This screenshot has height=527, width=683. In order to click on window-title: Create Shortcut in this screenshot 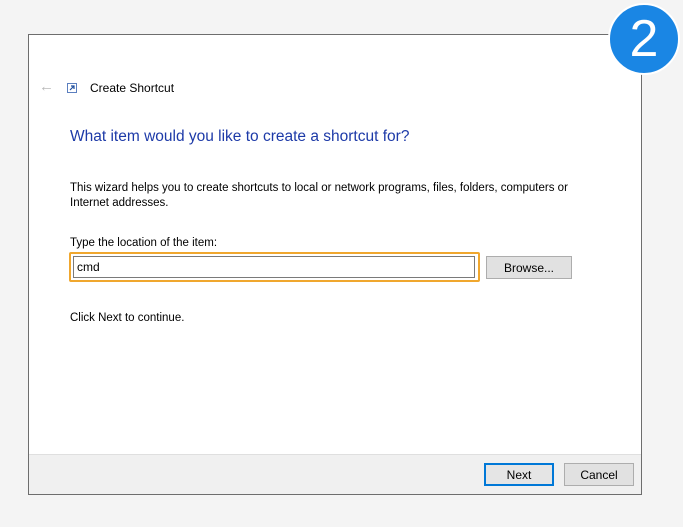, I will do `click(132, 88)`.